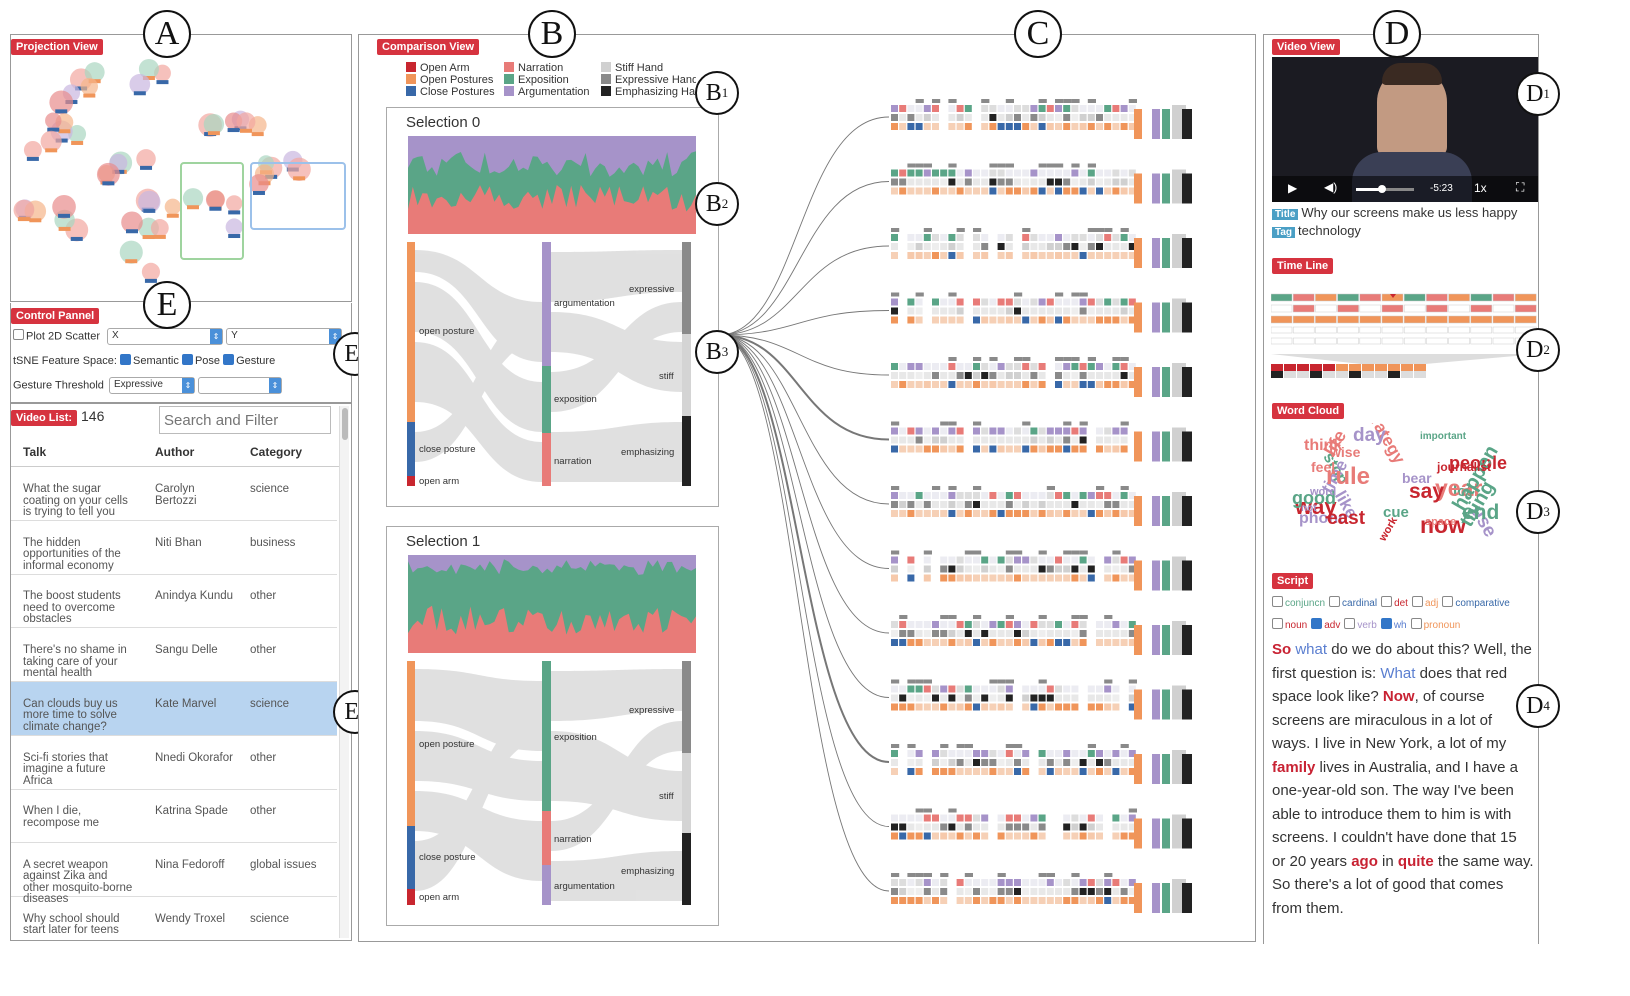 This screenshot has width=1630, height=996. What do you see at coordinates (1416, 861) in the screenshot?
I see `word-quite: quite` at bounding box center [1416, 861].